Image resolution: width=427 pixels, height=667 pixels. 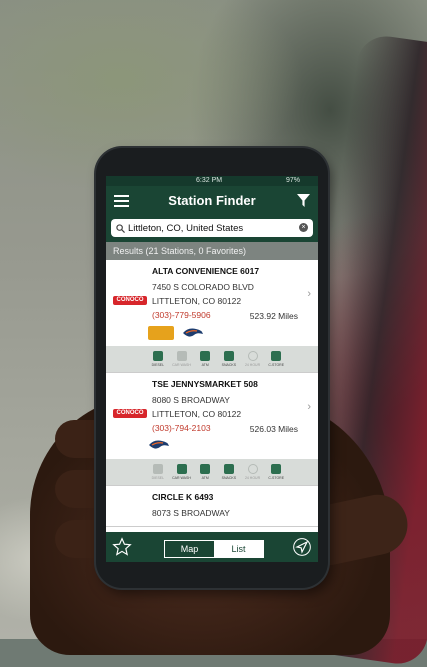 I want to click on tab-list: List, so click(x=238, y=549).